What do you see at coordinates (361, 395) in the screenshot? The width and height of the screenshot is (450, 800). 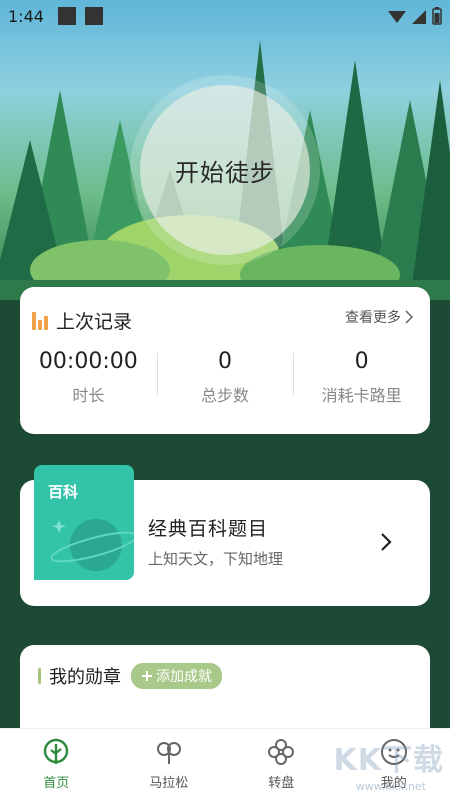 I see `stat-label: 消耗卡路里` at bounding box center [361, 395].